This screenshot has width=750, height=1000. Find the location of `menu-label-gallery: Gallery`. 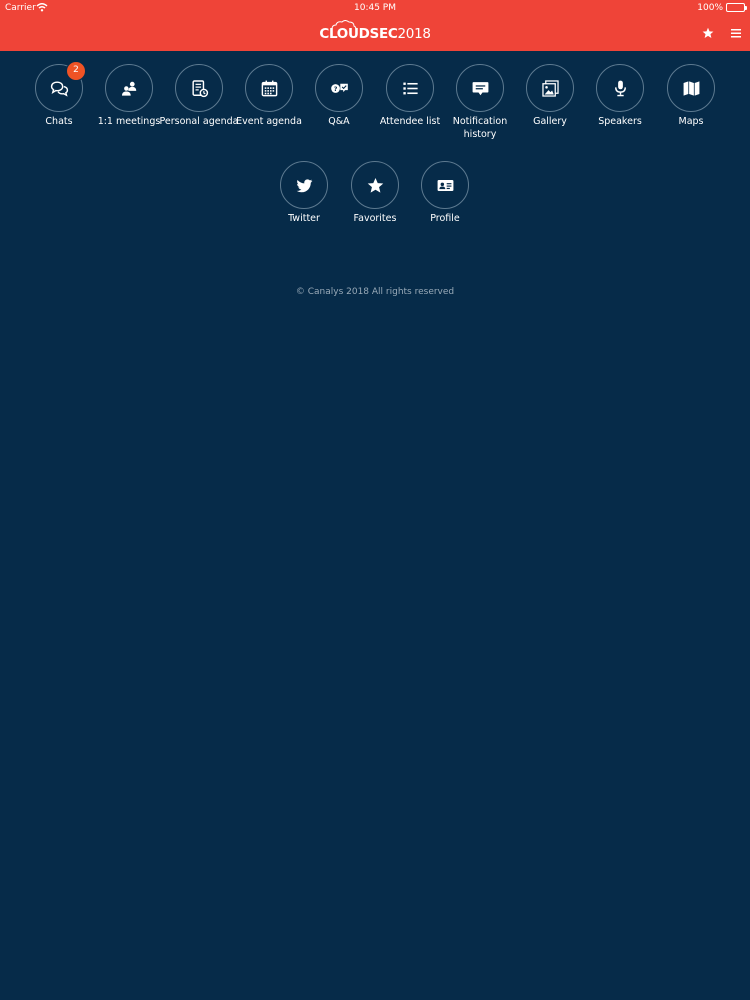

menu-label-gallery: Gallery is located at coordinates (550, 121).